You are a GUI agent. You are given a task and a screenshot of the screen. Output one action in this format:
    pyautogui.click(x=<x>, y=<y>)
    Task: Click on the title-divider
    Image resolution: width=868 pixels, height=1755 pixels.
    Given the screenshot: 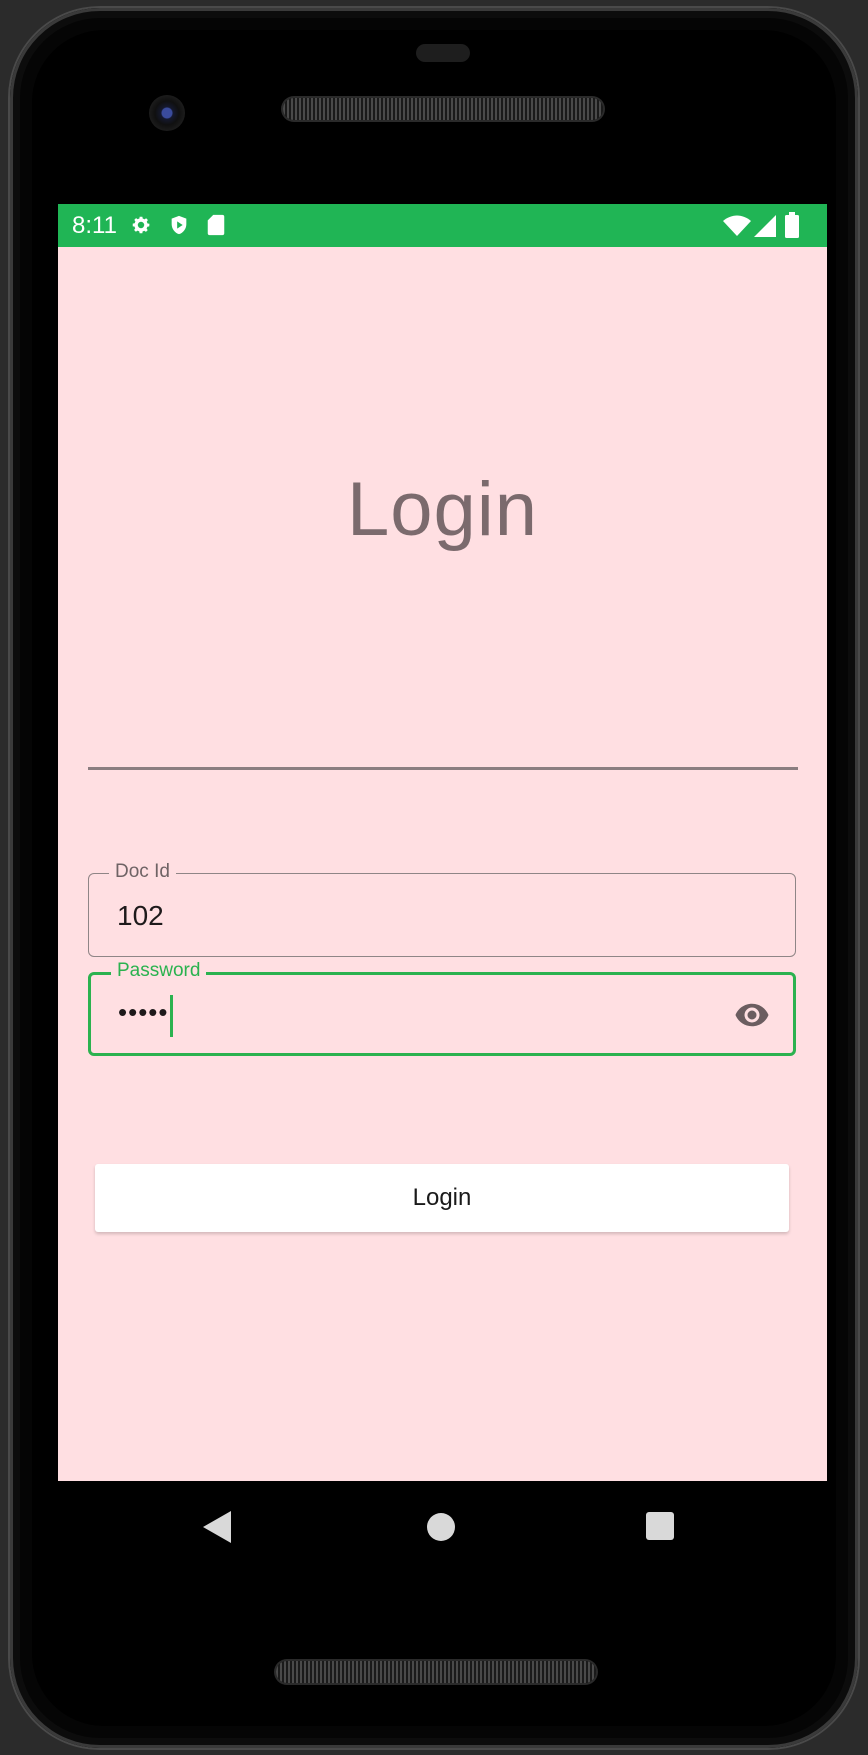 What is the action you would take?
    pyautogui.click(x=443, y=768)
    